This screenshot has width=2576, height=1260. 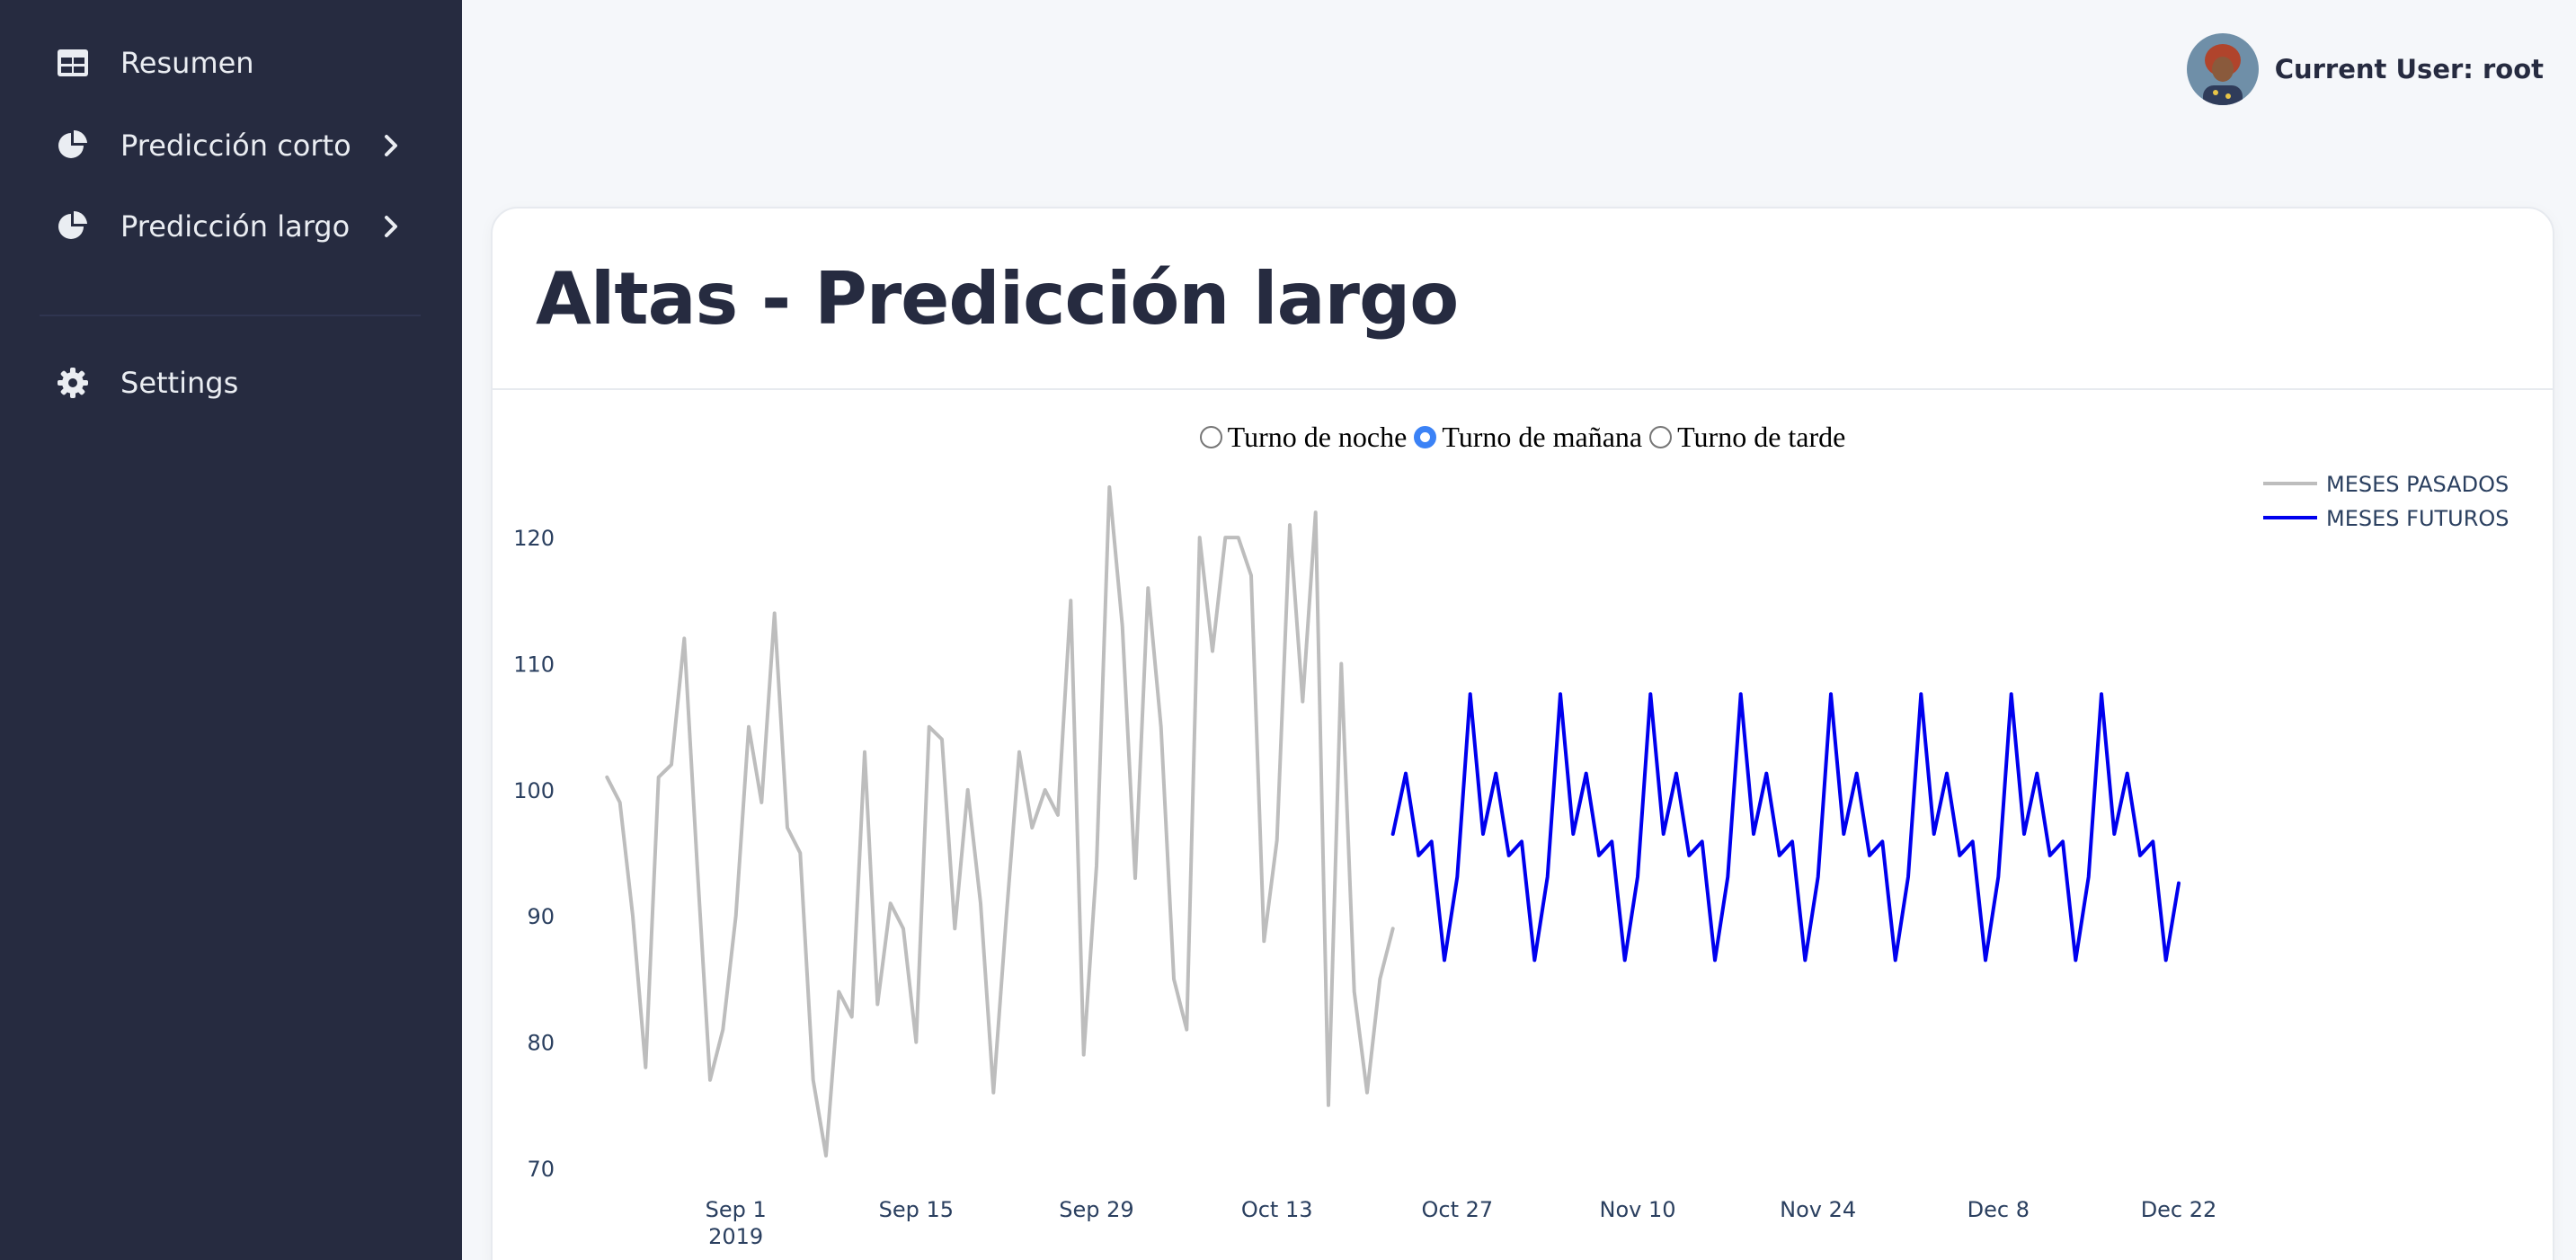 What do you see at coordinates (541, 1169) in the screenshot?
I see `y-tick-label: 70` at bounding box center [541, 1169].